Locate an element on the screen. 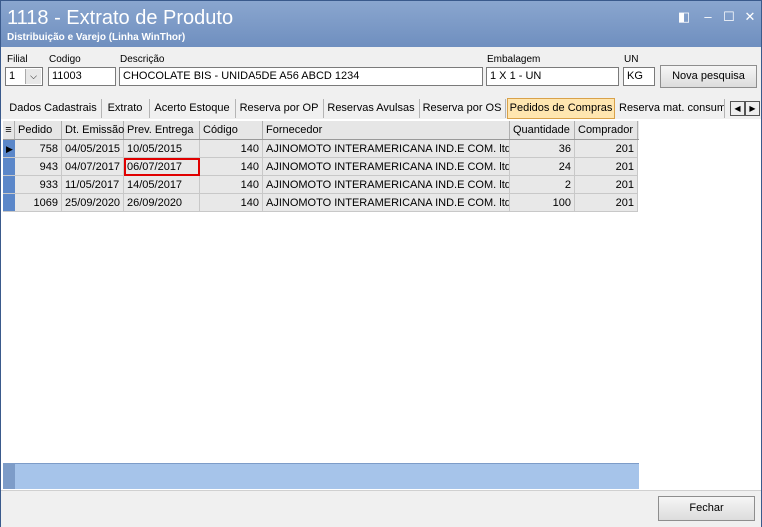 The height and width of the screenshot is (527, 762). col-pedido: Pedido is located at coordinates (38, 130).